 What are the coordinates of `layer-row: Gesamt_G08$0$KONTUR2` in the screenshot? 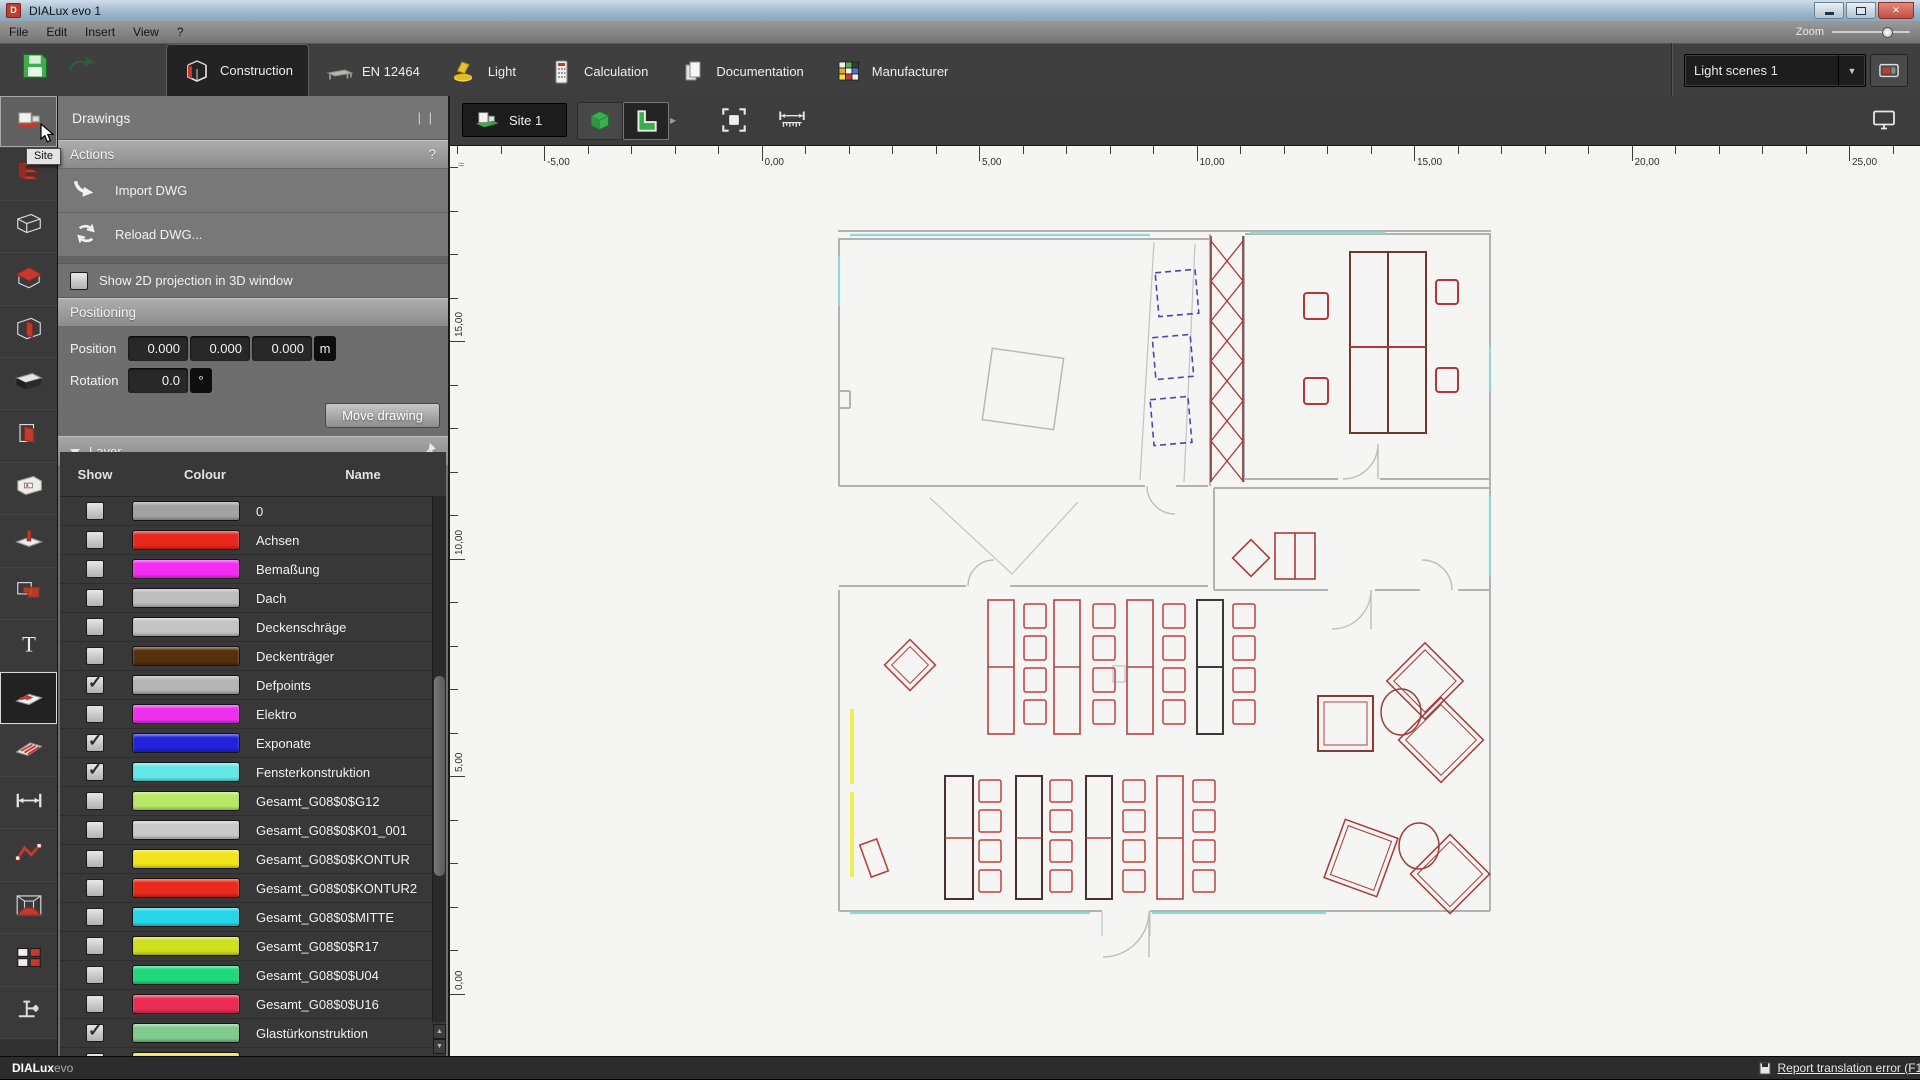 It's located at (253, 888).